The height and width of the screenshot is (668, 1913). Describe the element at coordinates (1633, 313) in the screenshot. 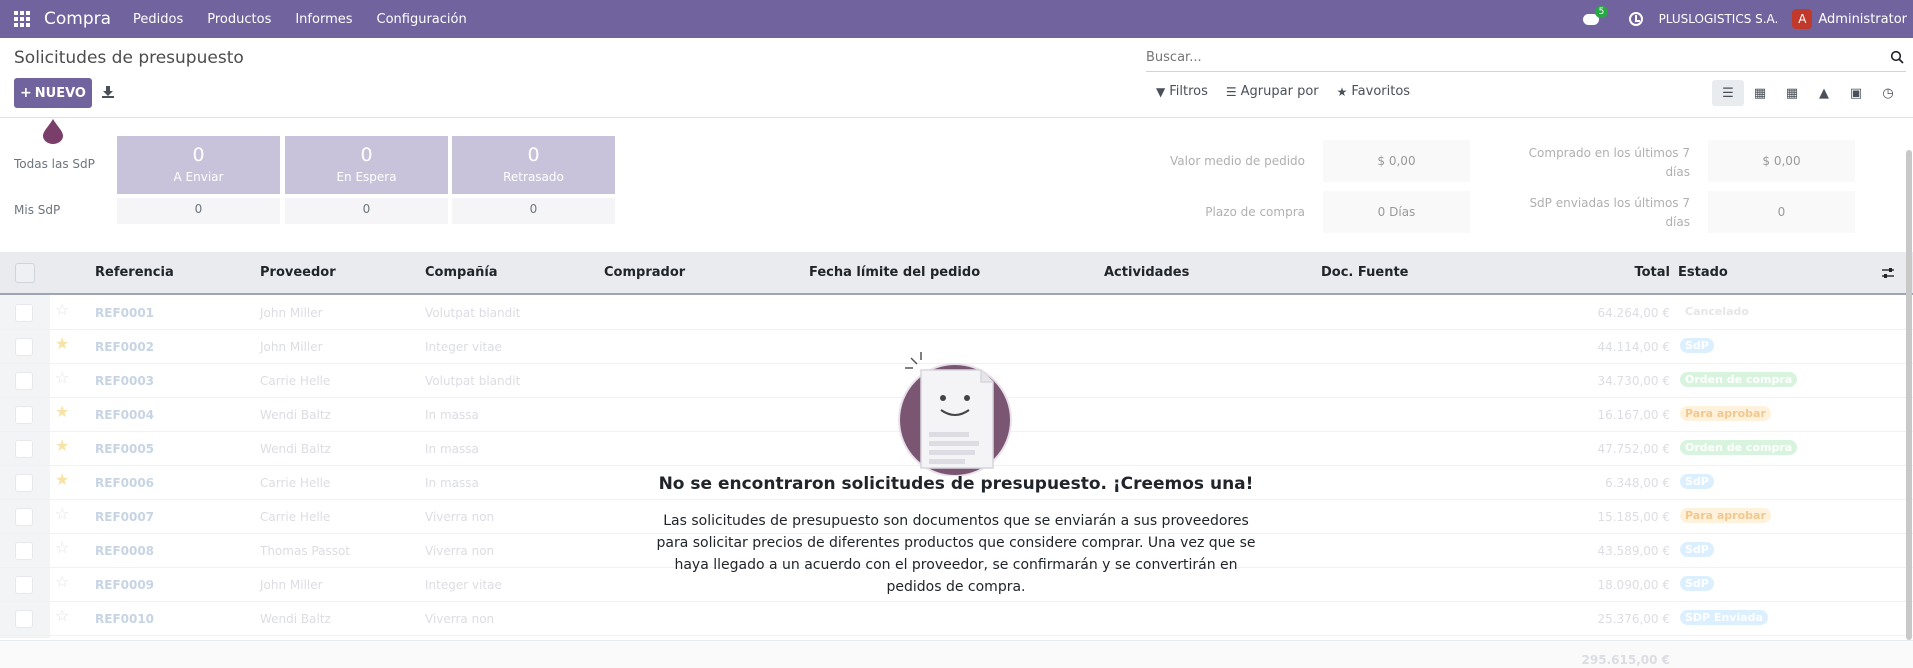

I see `row-total: 64.264,00 €` at that location.